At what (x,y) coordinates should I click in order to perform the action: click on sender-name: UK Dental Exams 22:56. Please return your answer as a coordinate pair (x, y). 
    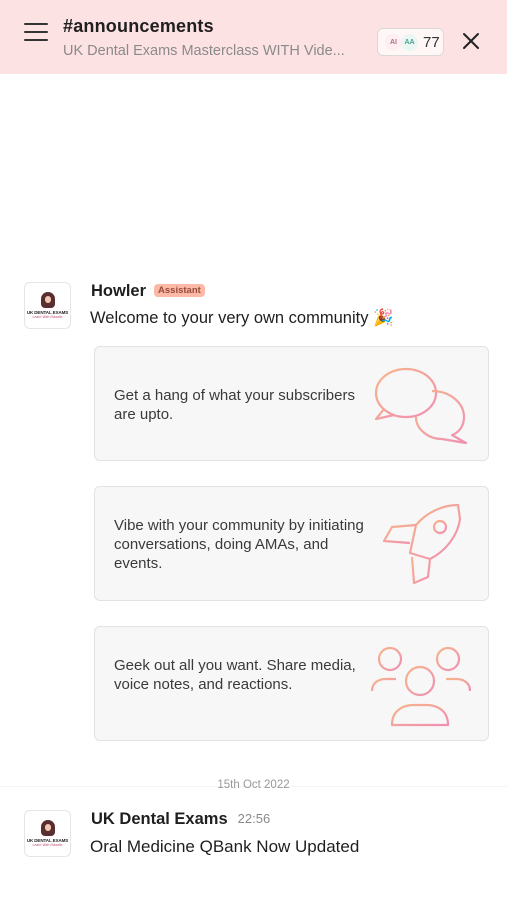
    Looking at the image, I should click on (180, 819).